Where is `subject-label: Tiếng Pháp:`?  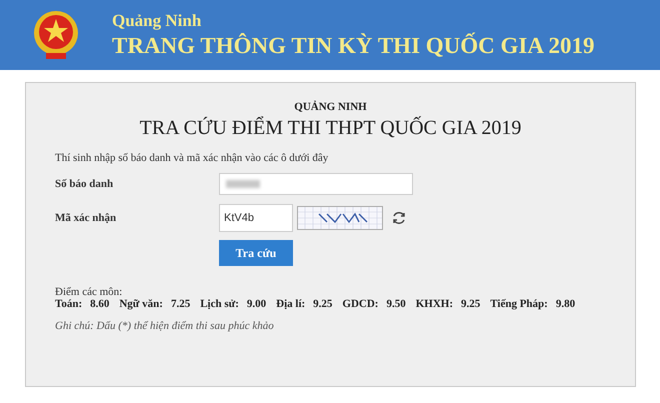 subject-label: Tiếng Pháp: is located at coordinates (519, 304).